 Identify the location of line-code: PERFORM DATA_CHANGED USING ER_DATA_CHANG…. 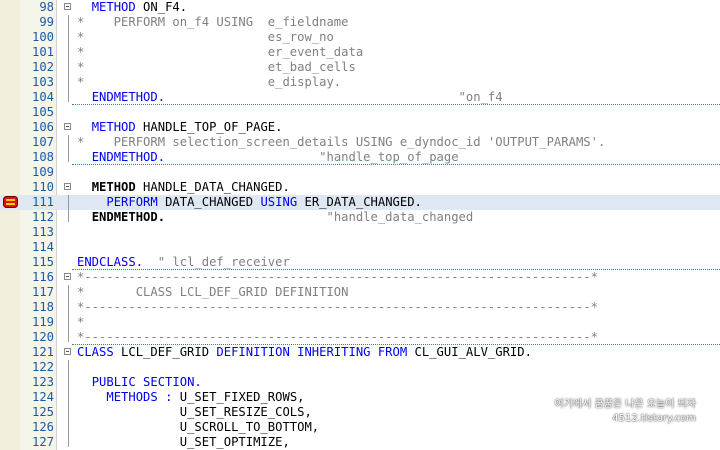
(249, 202).